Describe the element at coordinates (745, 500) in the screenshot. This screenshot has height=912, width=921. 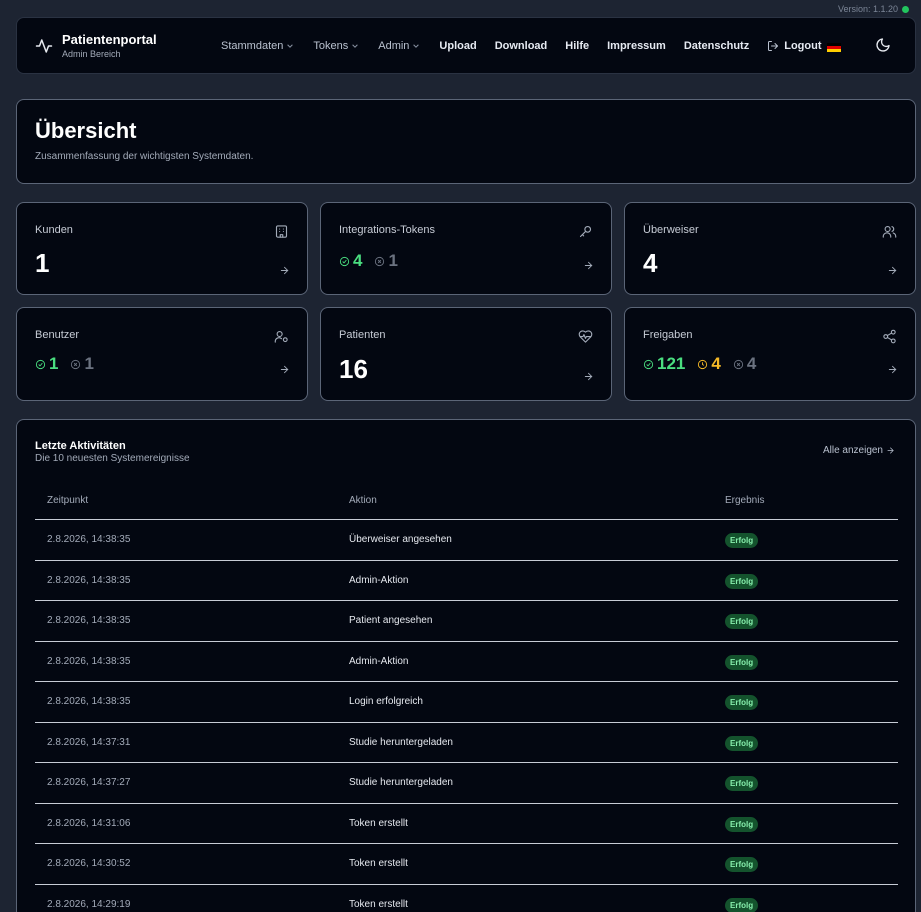
I see `column-header-result: Ergebnis` at that location.